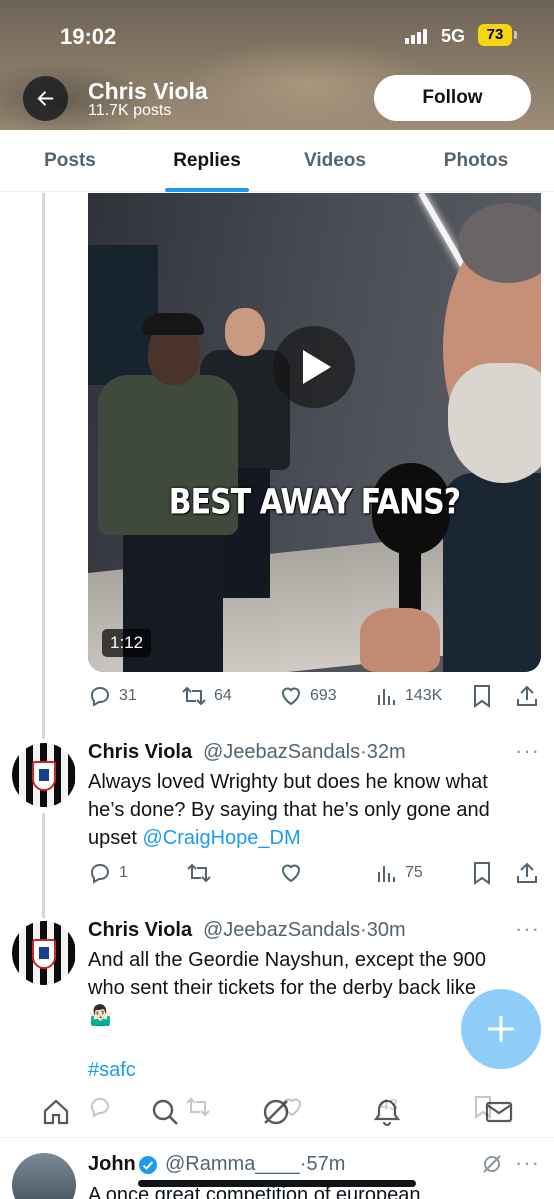 This screenshot has width=554, height=1199. I want to click on mention-link: @CraigHope_DM, so click(221, 838).